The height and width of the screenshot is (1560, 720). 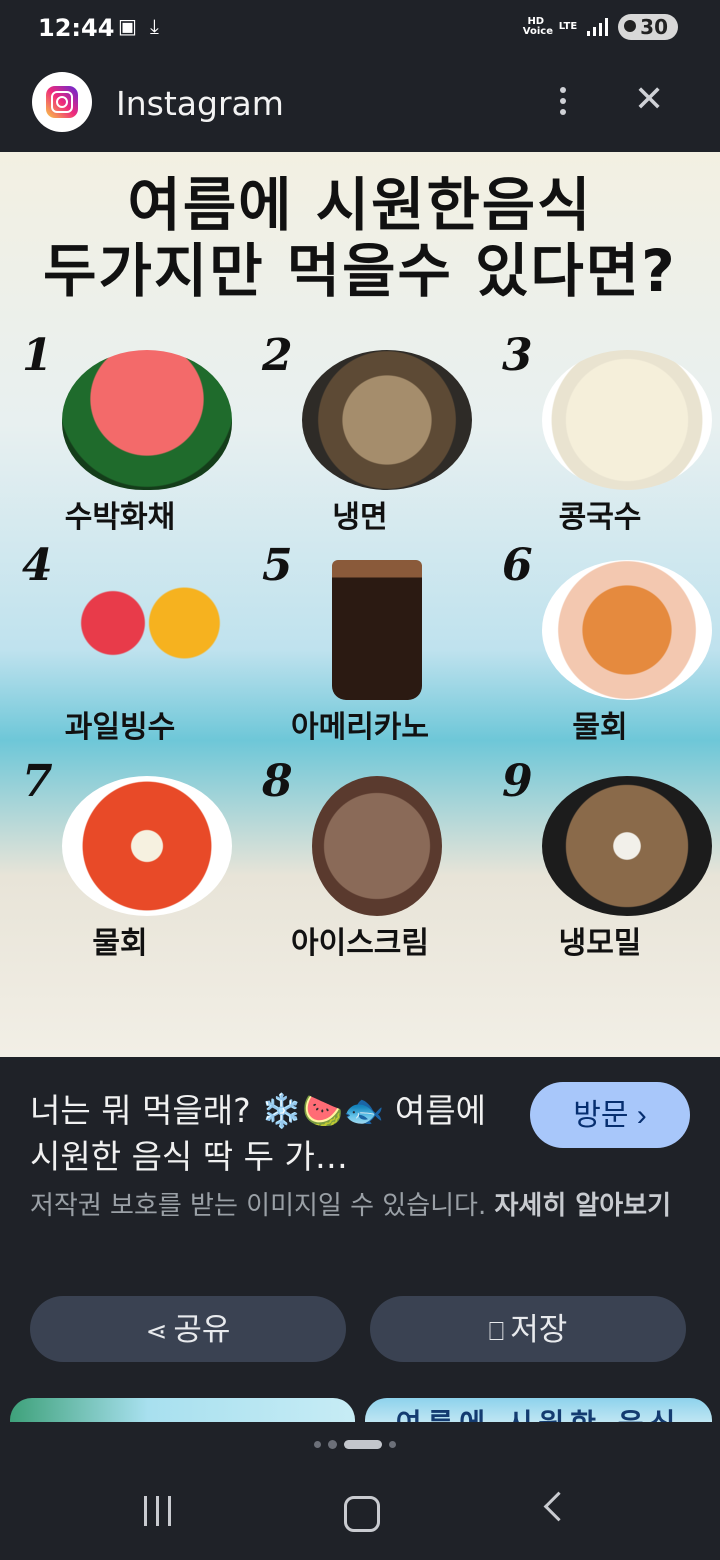 I want to click on mulhoe-image, so click(x=627, y=630).